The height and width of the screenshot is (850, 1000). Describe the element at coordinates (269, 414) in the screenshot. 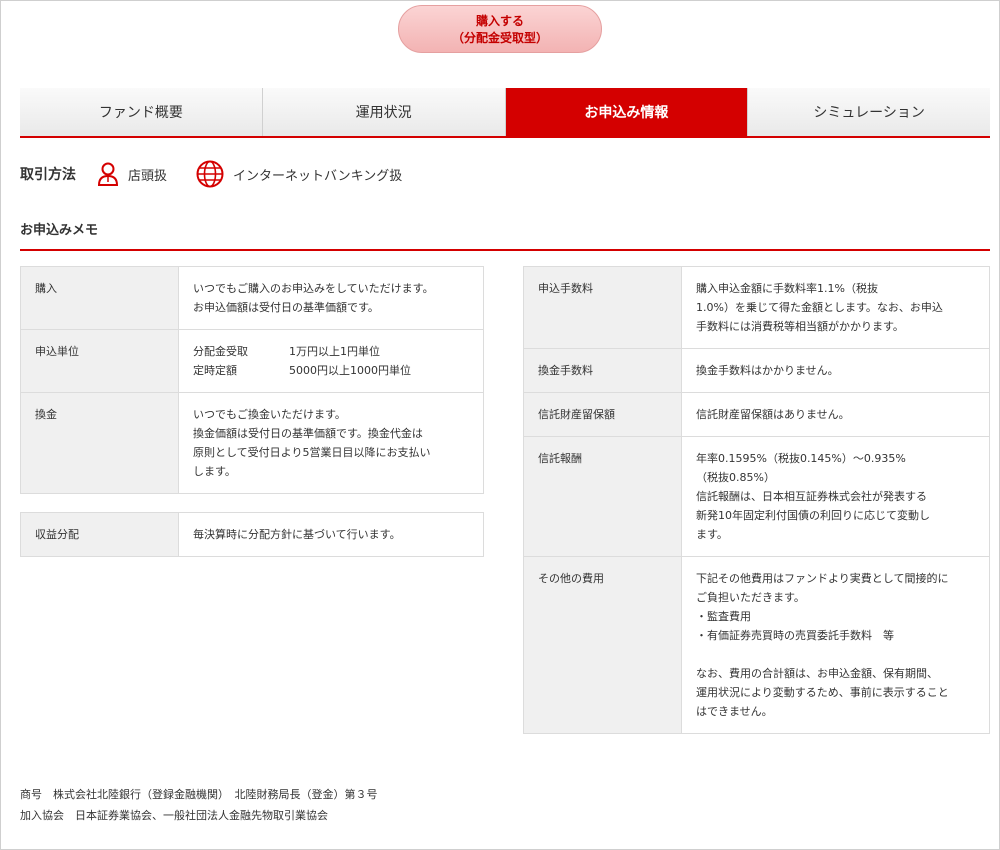

I see `redemption-line: いつでもご換金いただけます。` at that location.